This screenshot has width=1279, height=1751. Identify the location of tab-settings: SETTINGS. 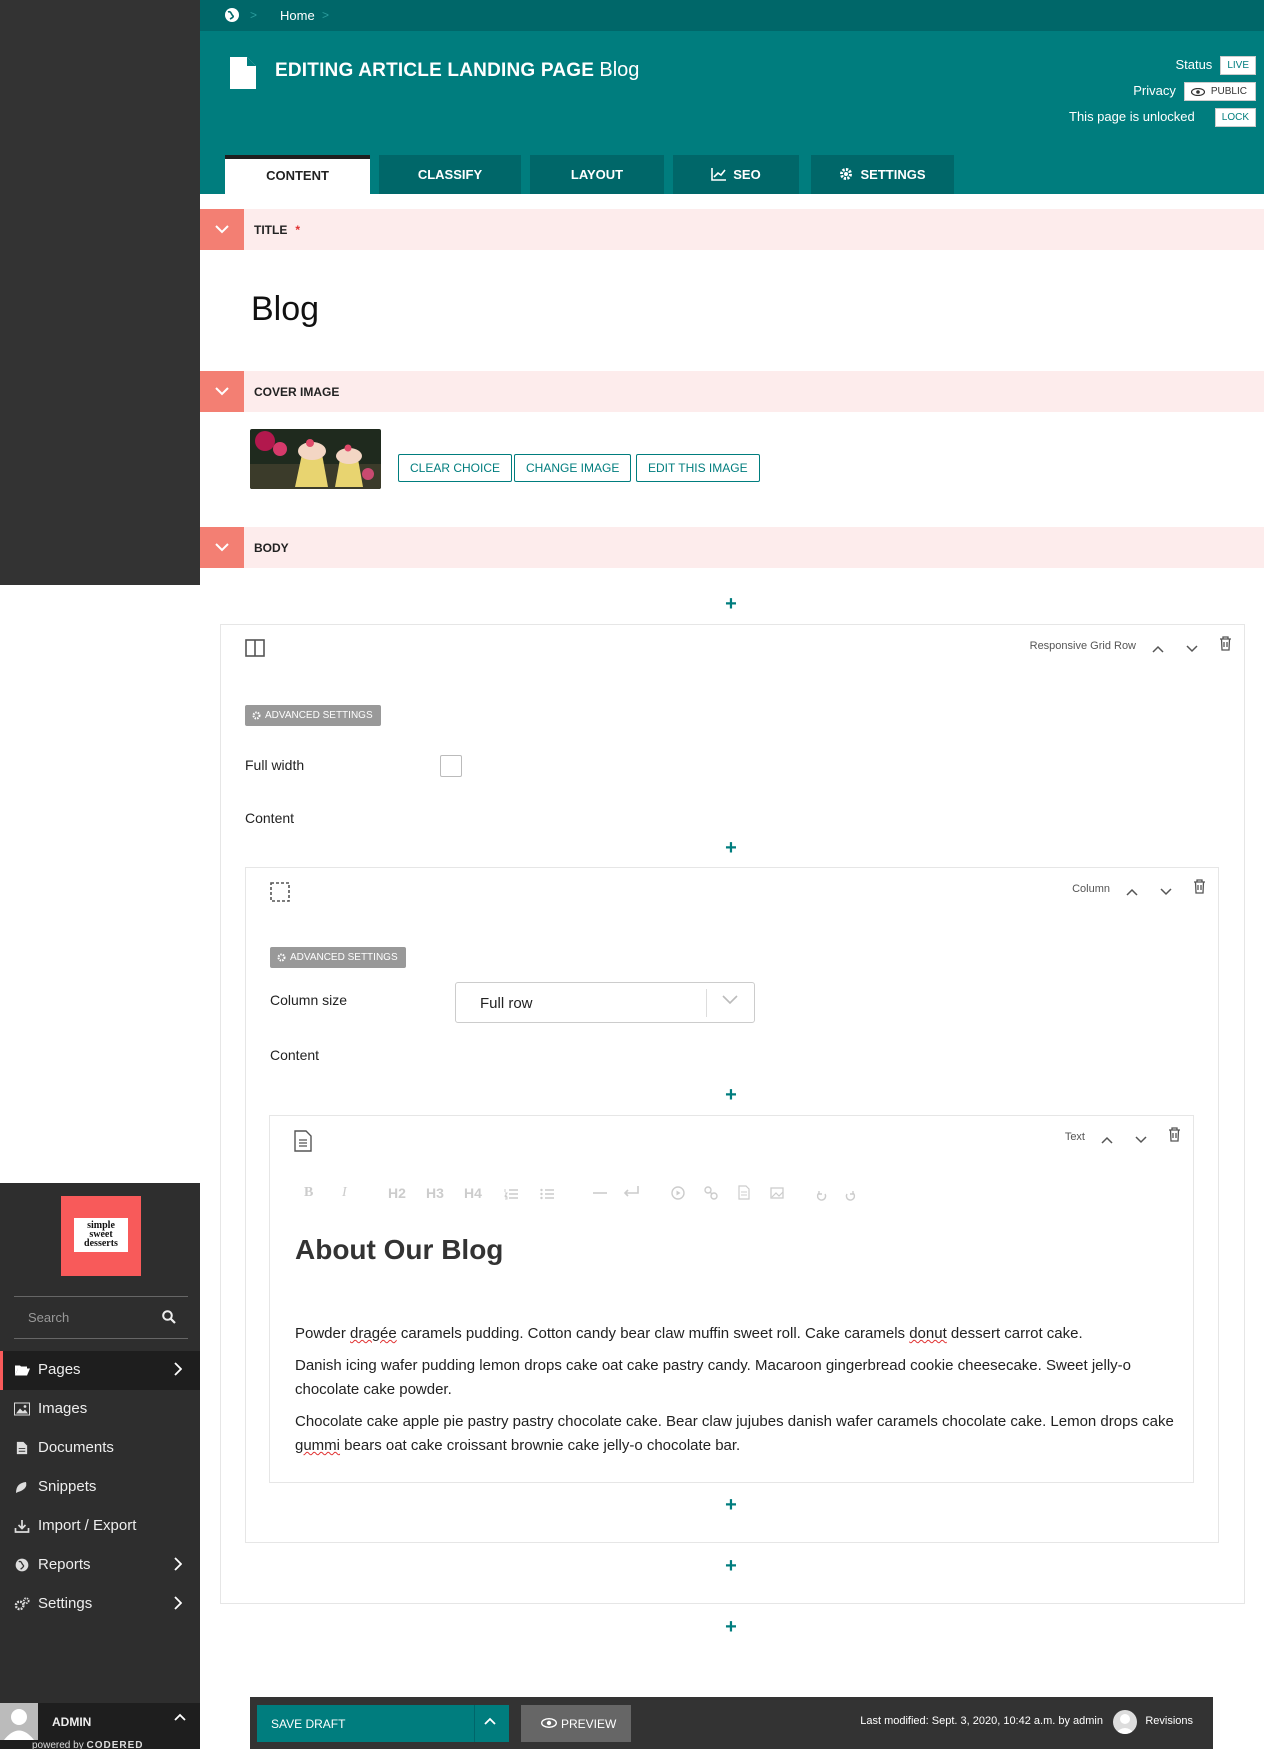
(882, 174).